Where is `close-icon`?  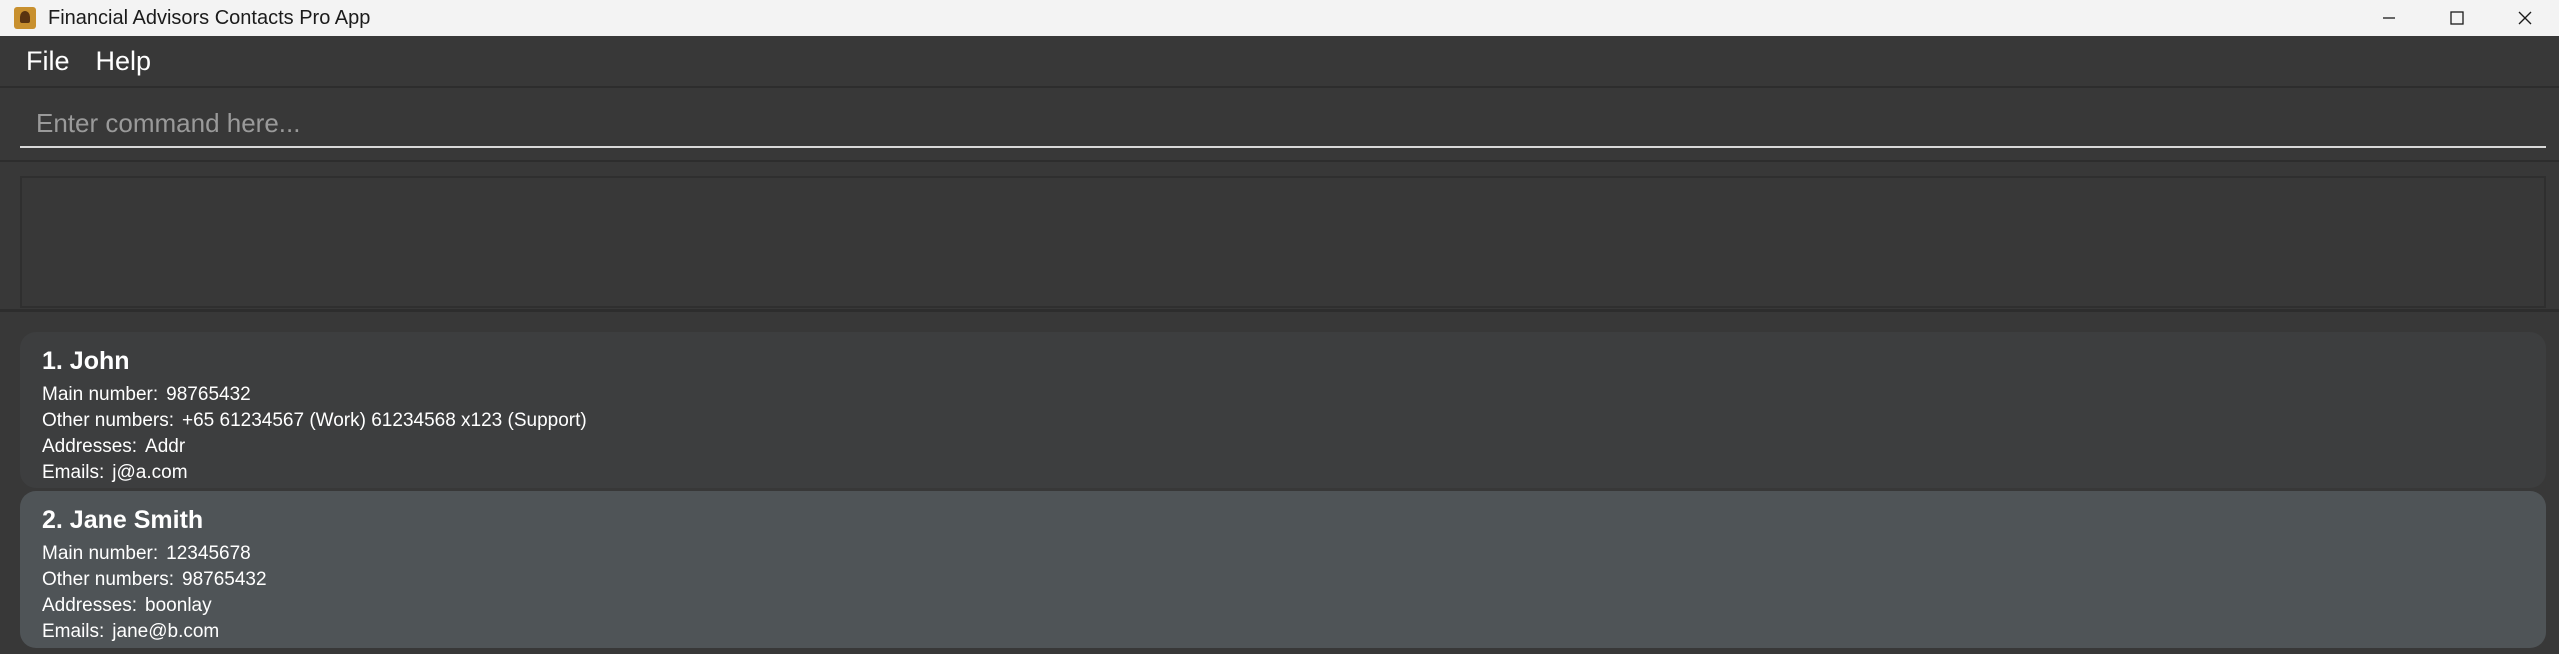
close-icon is located at coordinates (2525, 18).